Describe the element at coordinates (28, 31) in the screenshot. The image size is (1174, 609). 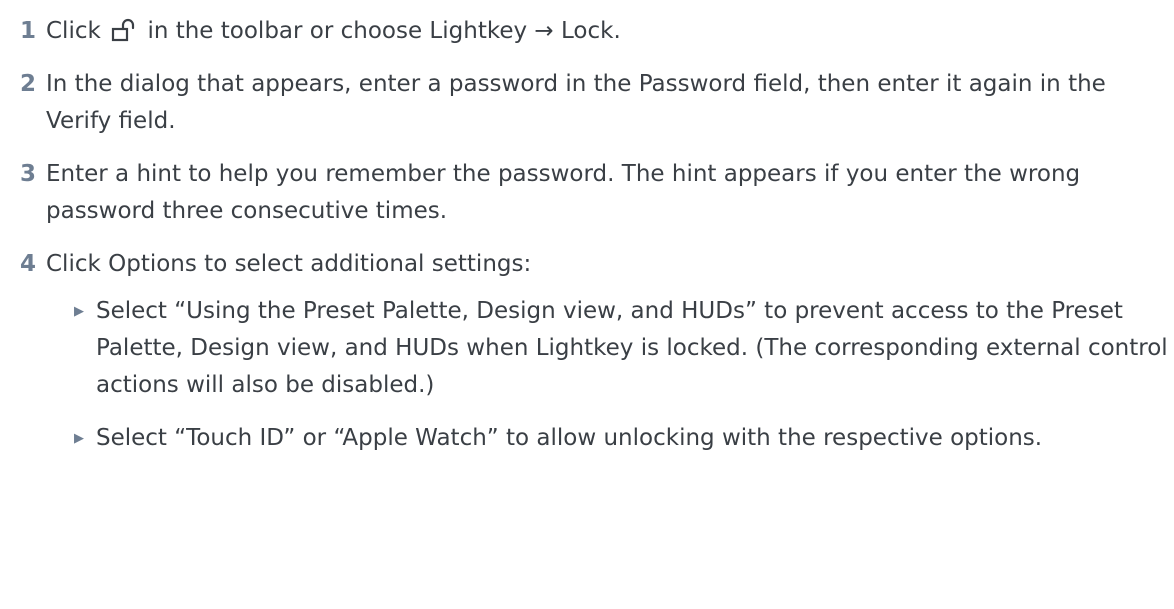
I see `step-number: 1` at that location.